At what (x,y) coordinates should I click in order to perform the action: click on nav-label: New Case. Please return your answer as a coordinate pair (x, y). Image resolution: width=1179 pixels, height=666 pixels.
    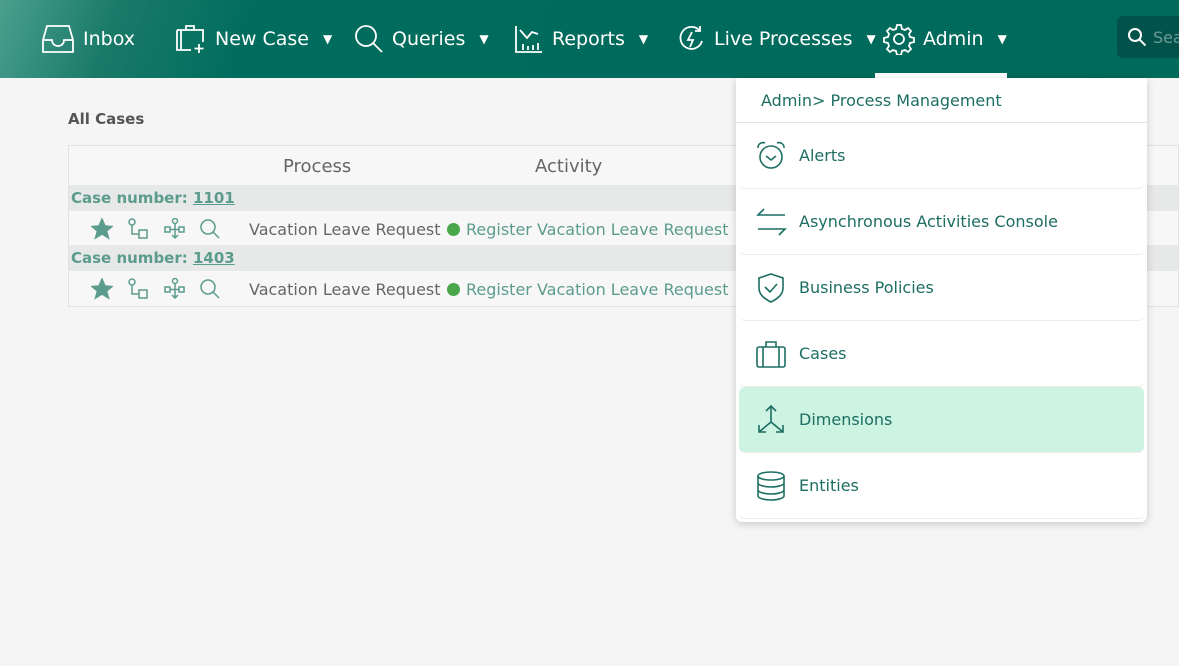
    Looking at the image, I should click on (262, 39).